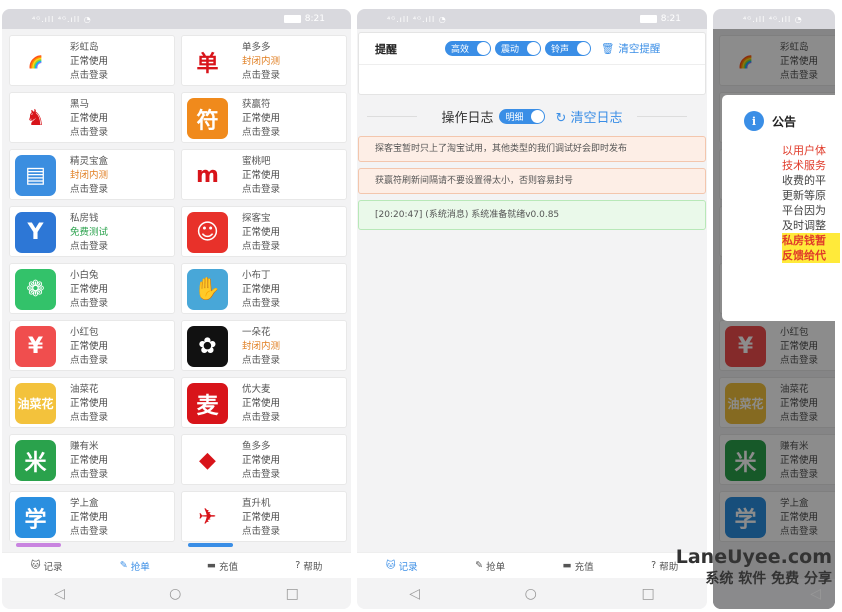 The image size is (842, 612). I want to click on help-icon: ?, so click(654, 565).